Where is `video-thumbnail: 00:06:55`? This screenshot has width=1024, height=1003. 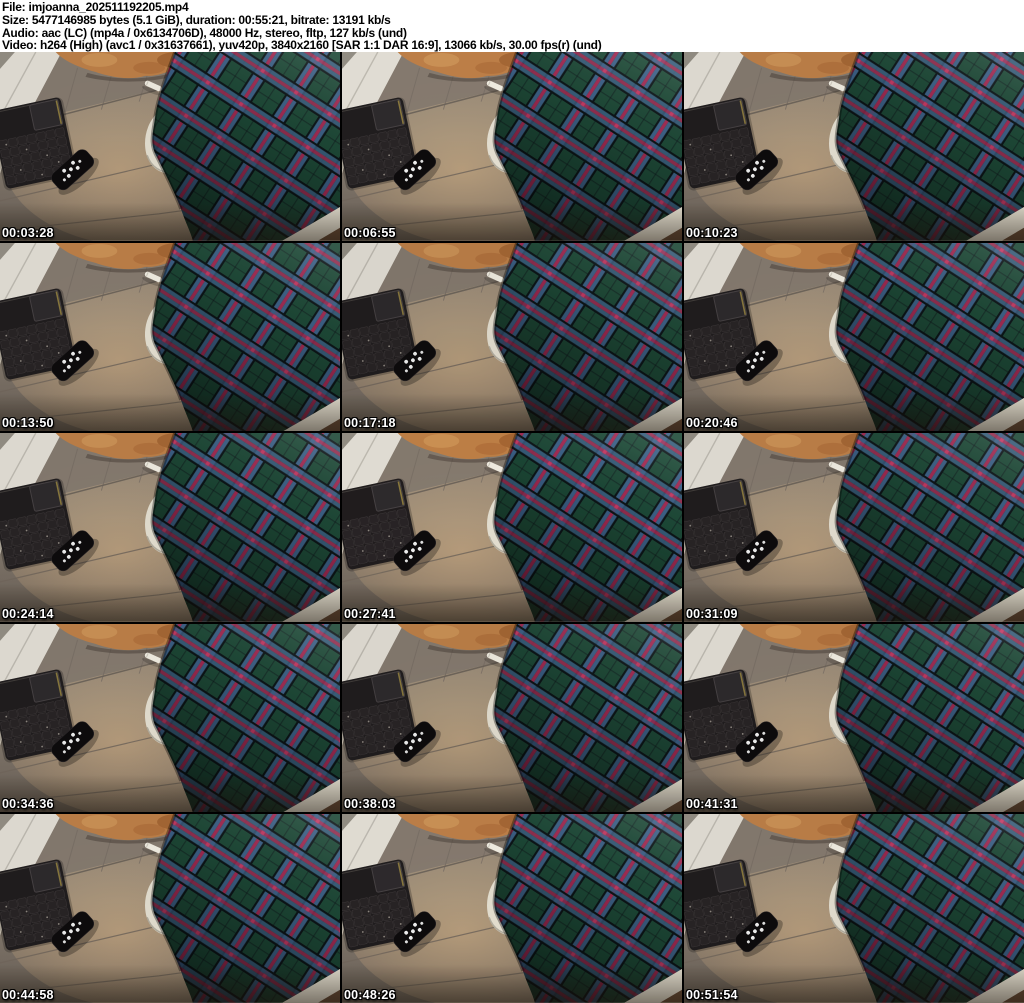 video-thumbnail: 00:06:55 is located at coordinates (512, 146).